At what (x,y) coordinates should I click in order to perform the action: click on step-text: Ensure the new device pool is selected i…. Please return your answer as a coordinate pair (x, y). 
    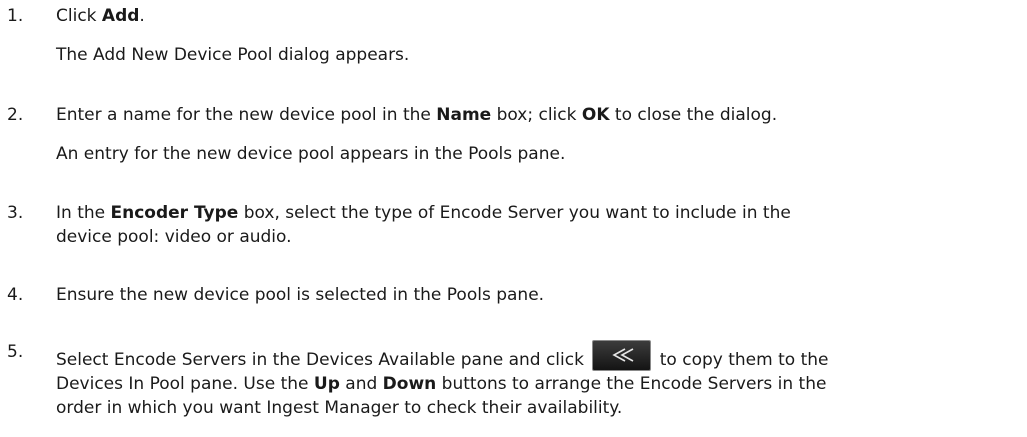
    Looking at the image, I should click on (300, 295).